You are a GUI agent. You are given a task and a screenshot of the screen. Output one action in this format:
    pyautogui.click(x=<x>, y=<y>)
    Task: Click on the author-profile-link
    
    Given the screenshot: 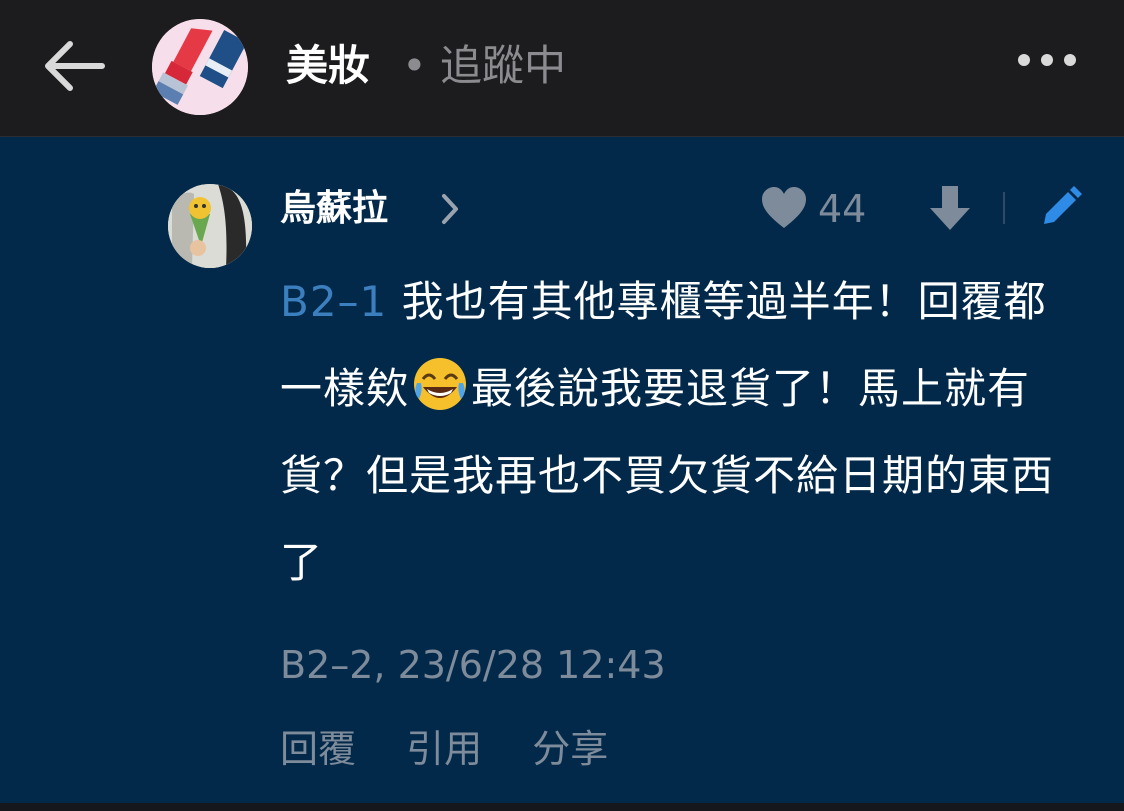 What is the action you would take?
    pyautogui.click(x=450, y=209)
    